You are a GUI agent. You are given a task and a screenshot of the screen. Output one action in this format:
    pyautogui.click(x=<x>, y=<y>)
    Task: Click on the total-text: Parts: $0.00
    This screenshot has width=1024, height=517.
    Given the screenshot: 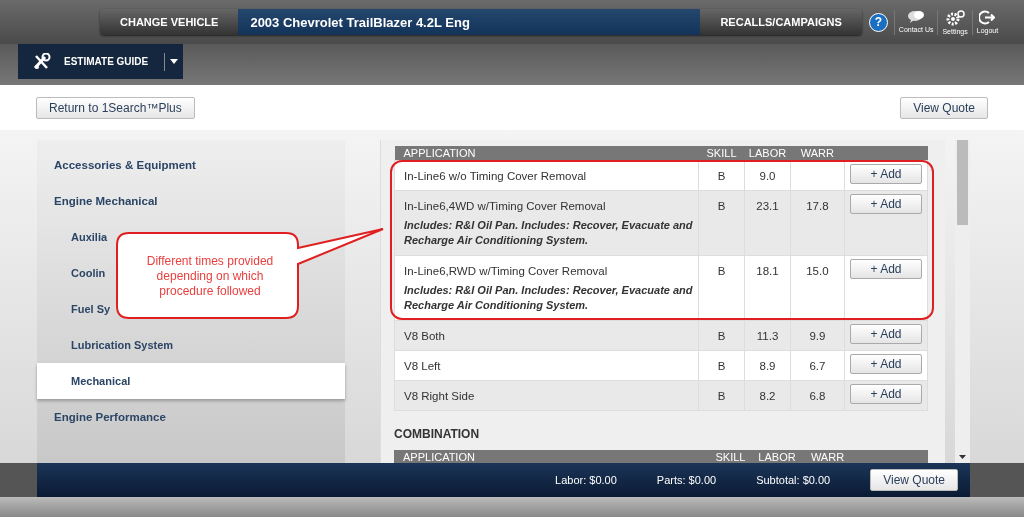 What is the action you would take?
    pyautogui.click(x=686, y=480)
    